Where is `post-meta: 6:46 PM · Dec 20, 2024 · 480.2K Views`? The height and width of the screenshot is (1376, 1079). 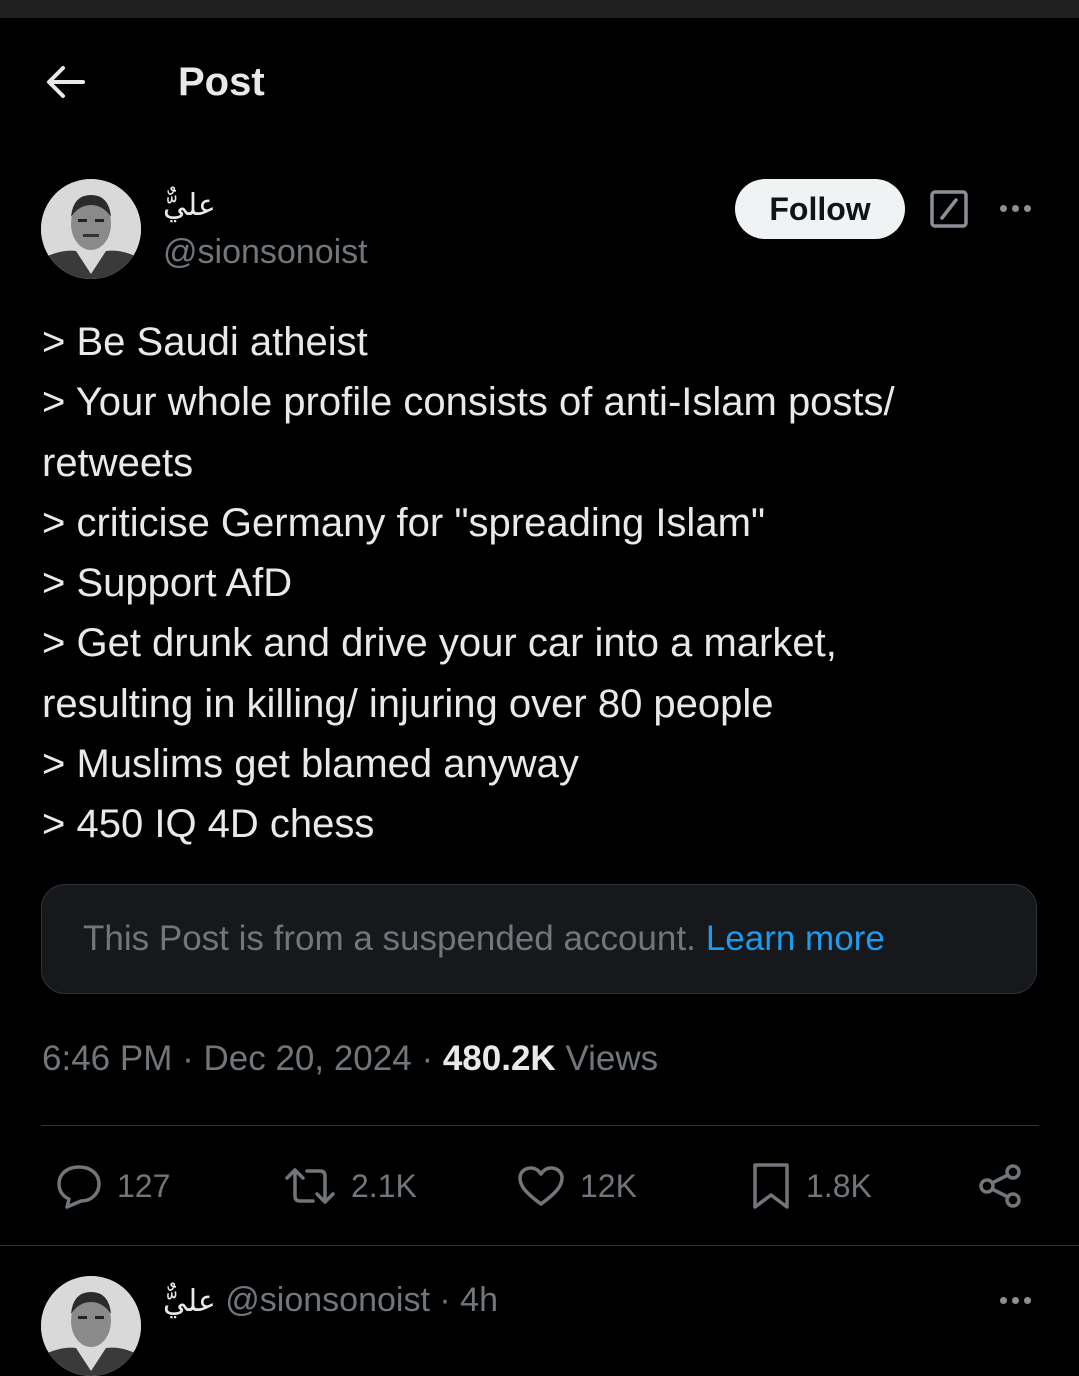 post-meta: 6:46 PM · Dec 20, 2024 · 480.2K Views is located at coordinates (350, 1059).